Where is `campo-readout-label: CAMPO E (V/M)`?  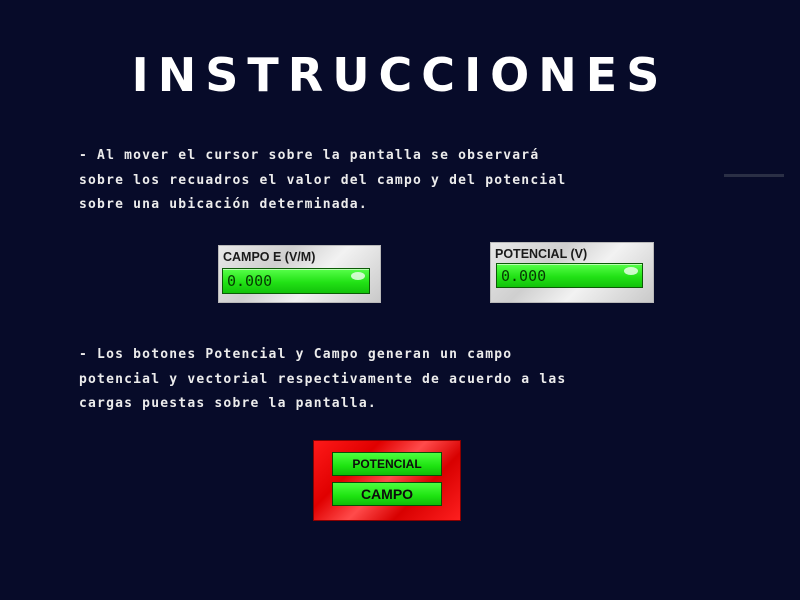 campo-readout-label: CAMPO E (V/M) is located at coordinates (269, 257).